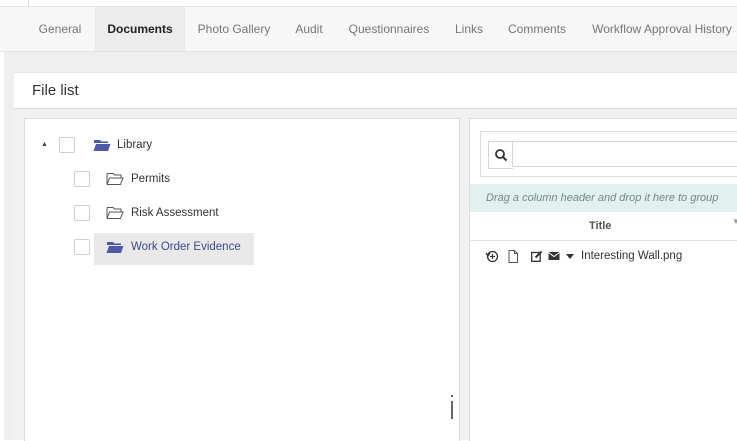 The width and height of the screenshot is (737, 441). What do you see at coordinates (389, 29) in the screenshot?
I see `tab-questionnaires: Questionnaires` at bounding box center [389, 29].